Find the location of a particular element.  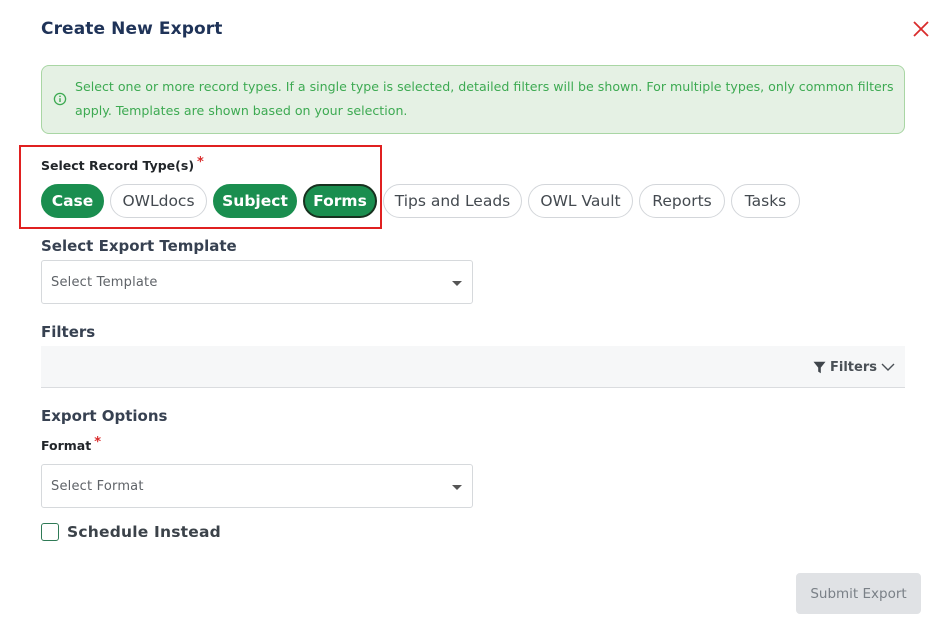

chip-subject: Subject is located at coordinates (255, 201).